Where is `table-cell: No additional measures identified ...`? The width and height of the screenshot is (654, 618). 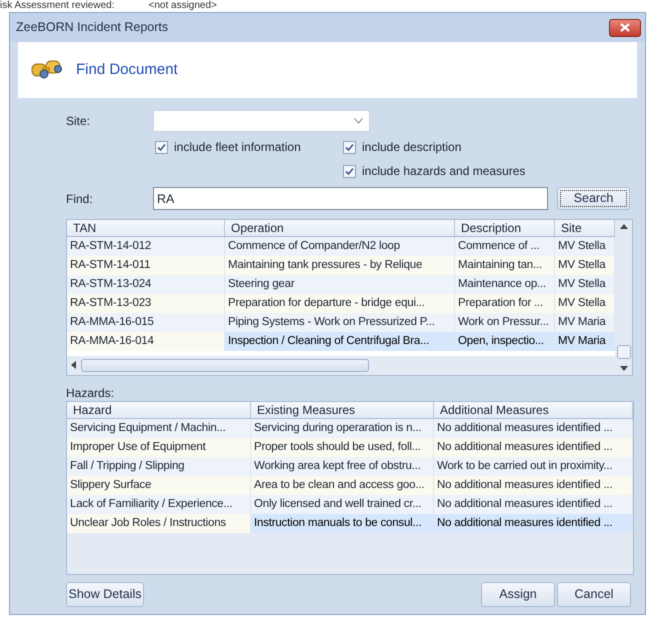
table-cell: No additional measures identified ... is located at coordinates (533, 523).